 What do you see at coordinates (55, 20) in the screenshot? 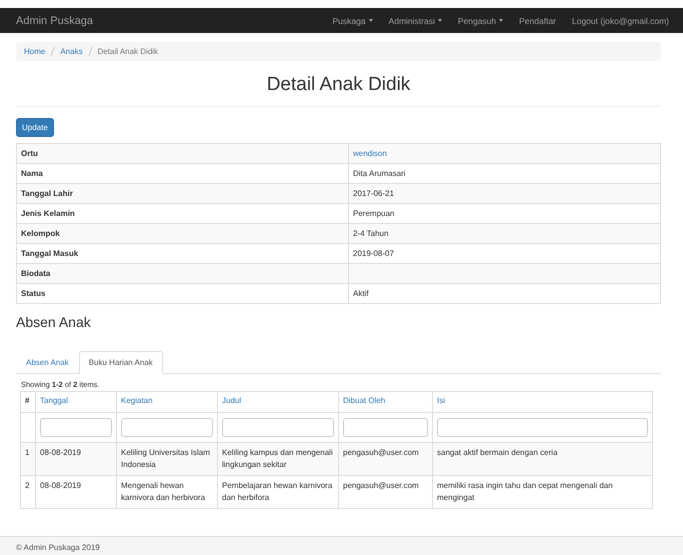
I see `brand-link: Admin Puskaga` at bounding box center [55, 20].